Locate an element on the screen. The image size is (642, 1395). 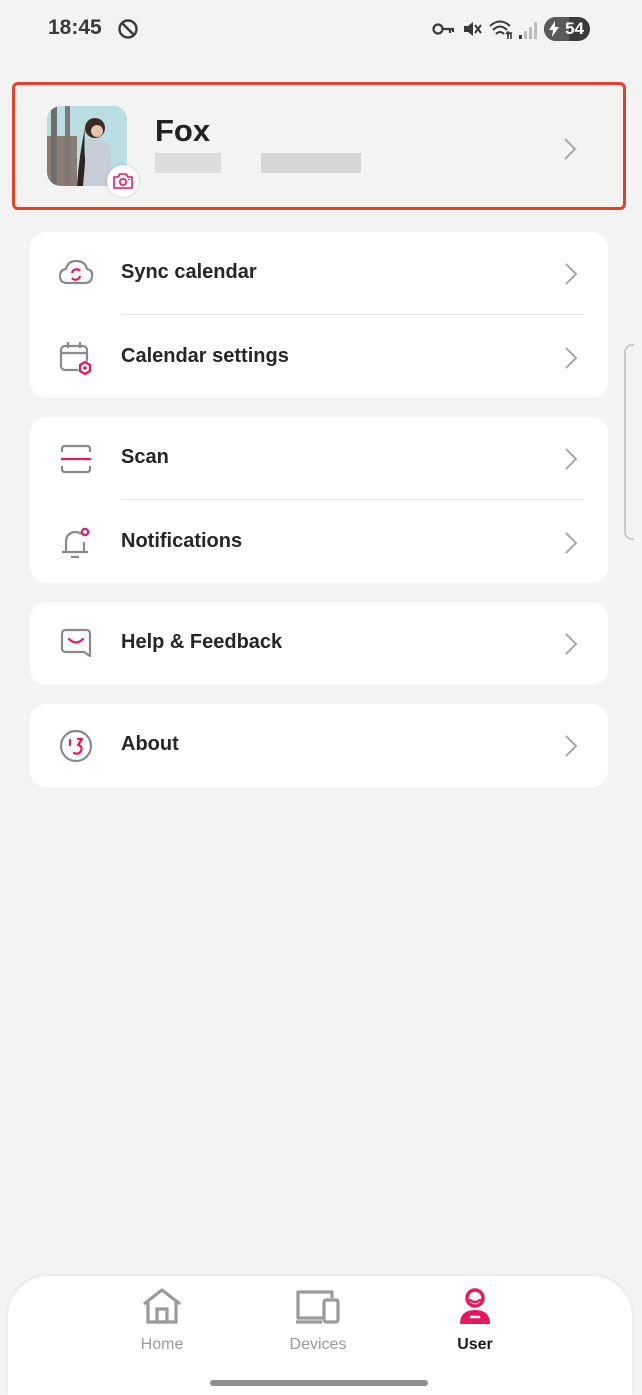
menu-item-notifications: Notifications is located at coordinates (319, 542).